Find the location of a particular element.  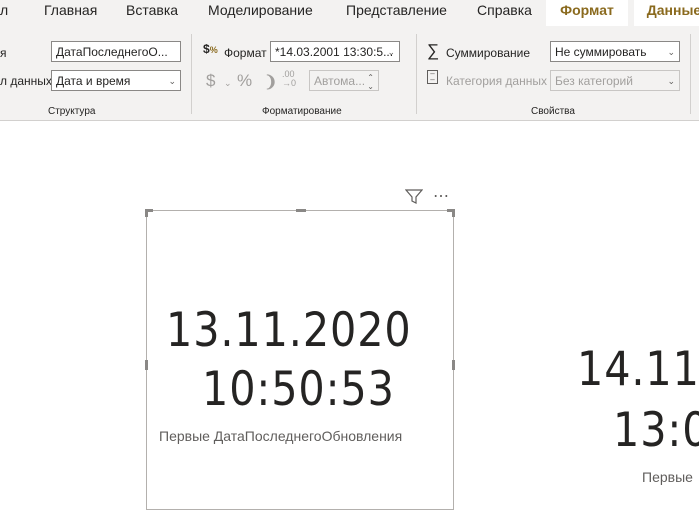

data-type-select: Дата и время ⌄ is located at coordinates (116, 80).